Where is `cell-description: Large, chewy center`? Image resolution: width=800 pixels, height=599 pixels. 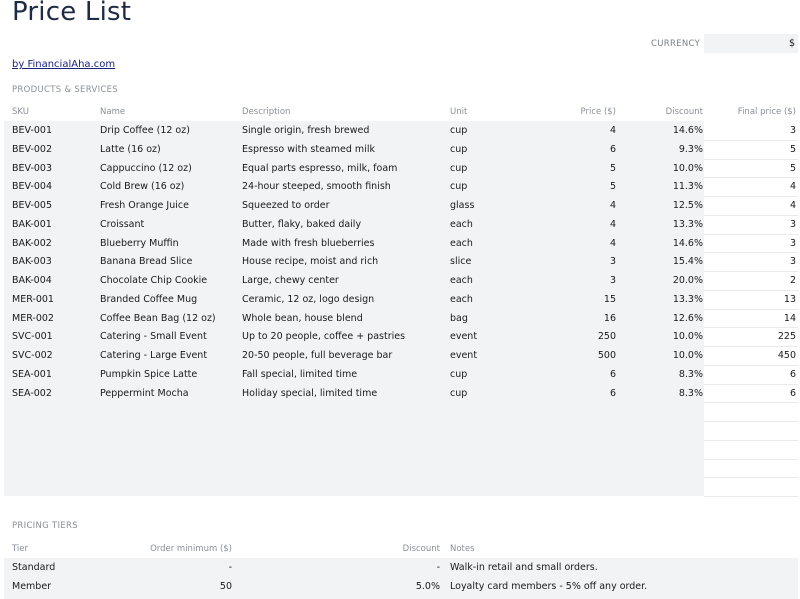
cell-description: Large, chewy center is located at coordinates (290, 280).